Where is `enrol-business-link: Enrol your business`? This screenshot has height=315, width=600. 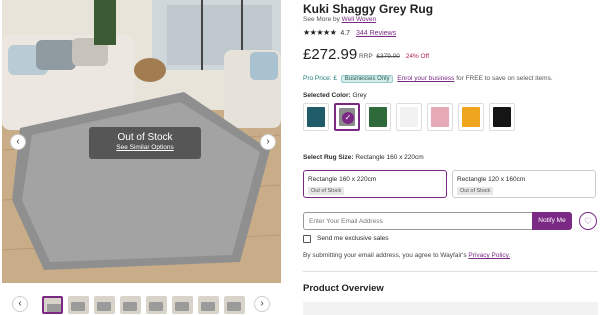 enrol-business-link: Enrol your business is located at coordinates (425, 78).